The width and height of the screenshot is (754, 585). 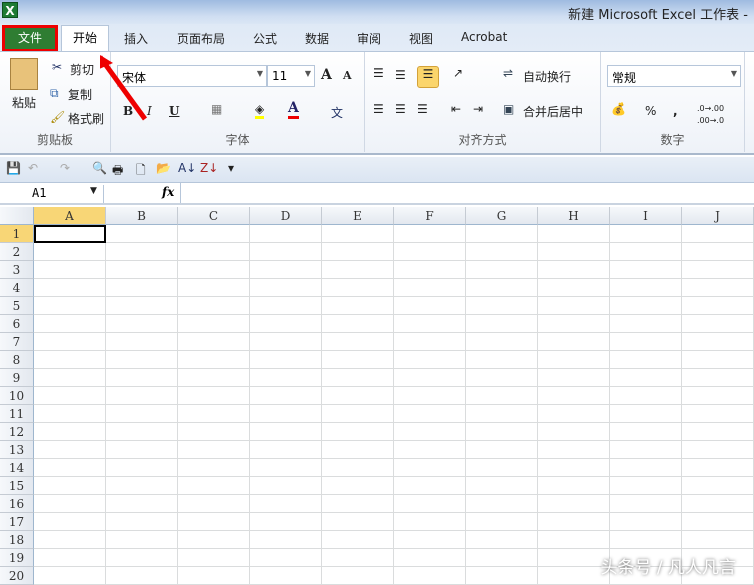 What do you see at coordinates (174, 111) in the screenshot?
I see `underline-button: U` at bounding box center [174, 111].